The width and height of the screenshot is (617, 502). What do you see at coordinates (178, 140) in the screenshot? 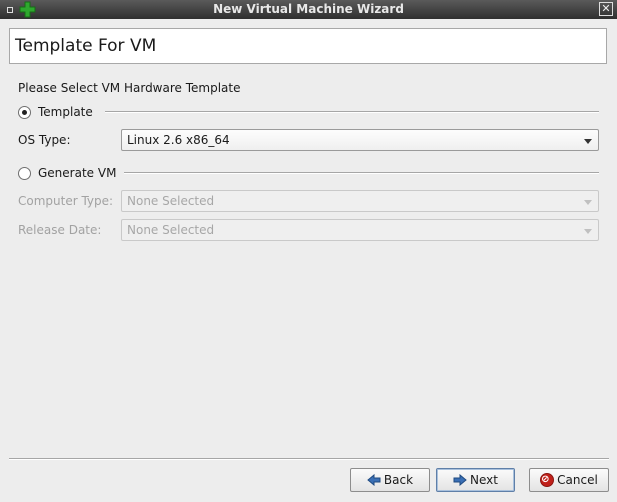
I see `os-type-value: Linux 2.6 x86_64` at bounding box center [178, 140].